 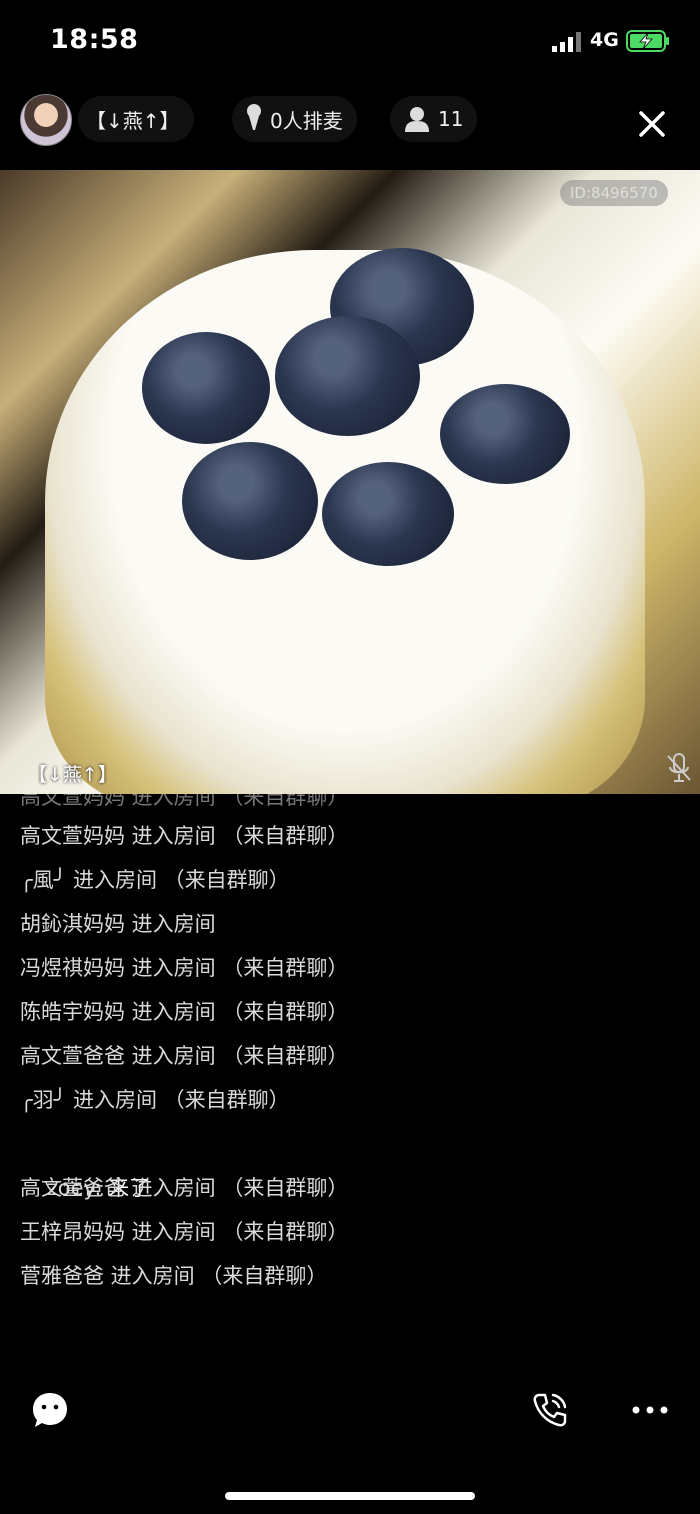 I want to click on chat-line: ╭羽╯ 进入房间 （来自群聊）, so click(x=155, y=1100).